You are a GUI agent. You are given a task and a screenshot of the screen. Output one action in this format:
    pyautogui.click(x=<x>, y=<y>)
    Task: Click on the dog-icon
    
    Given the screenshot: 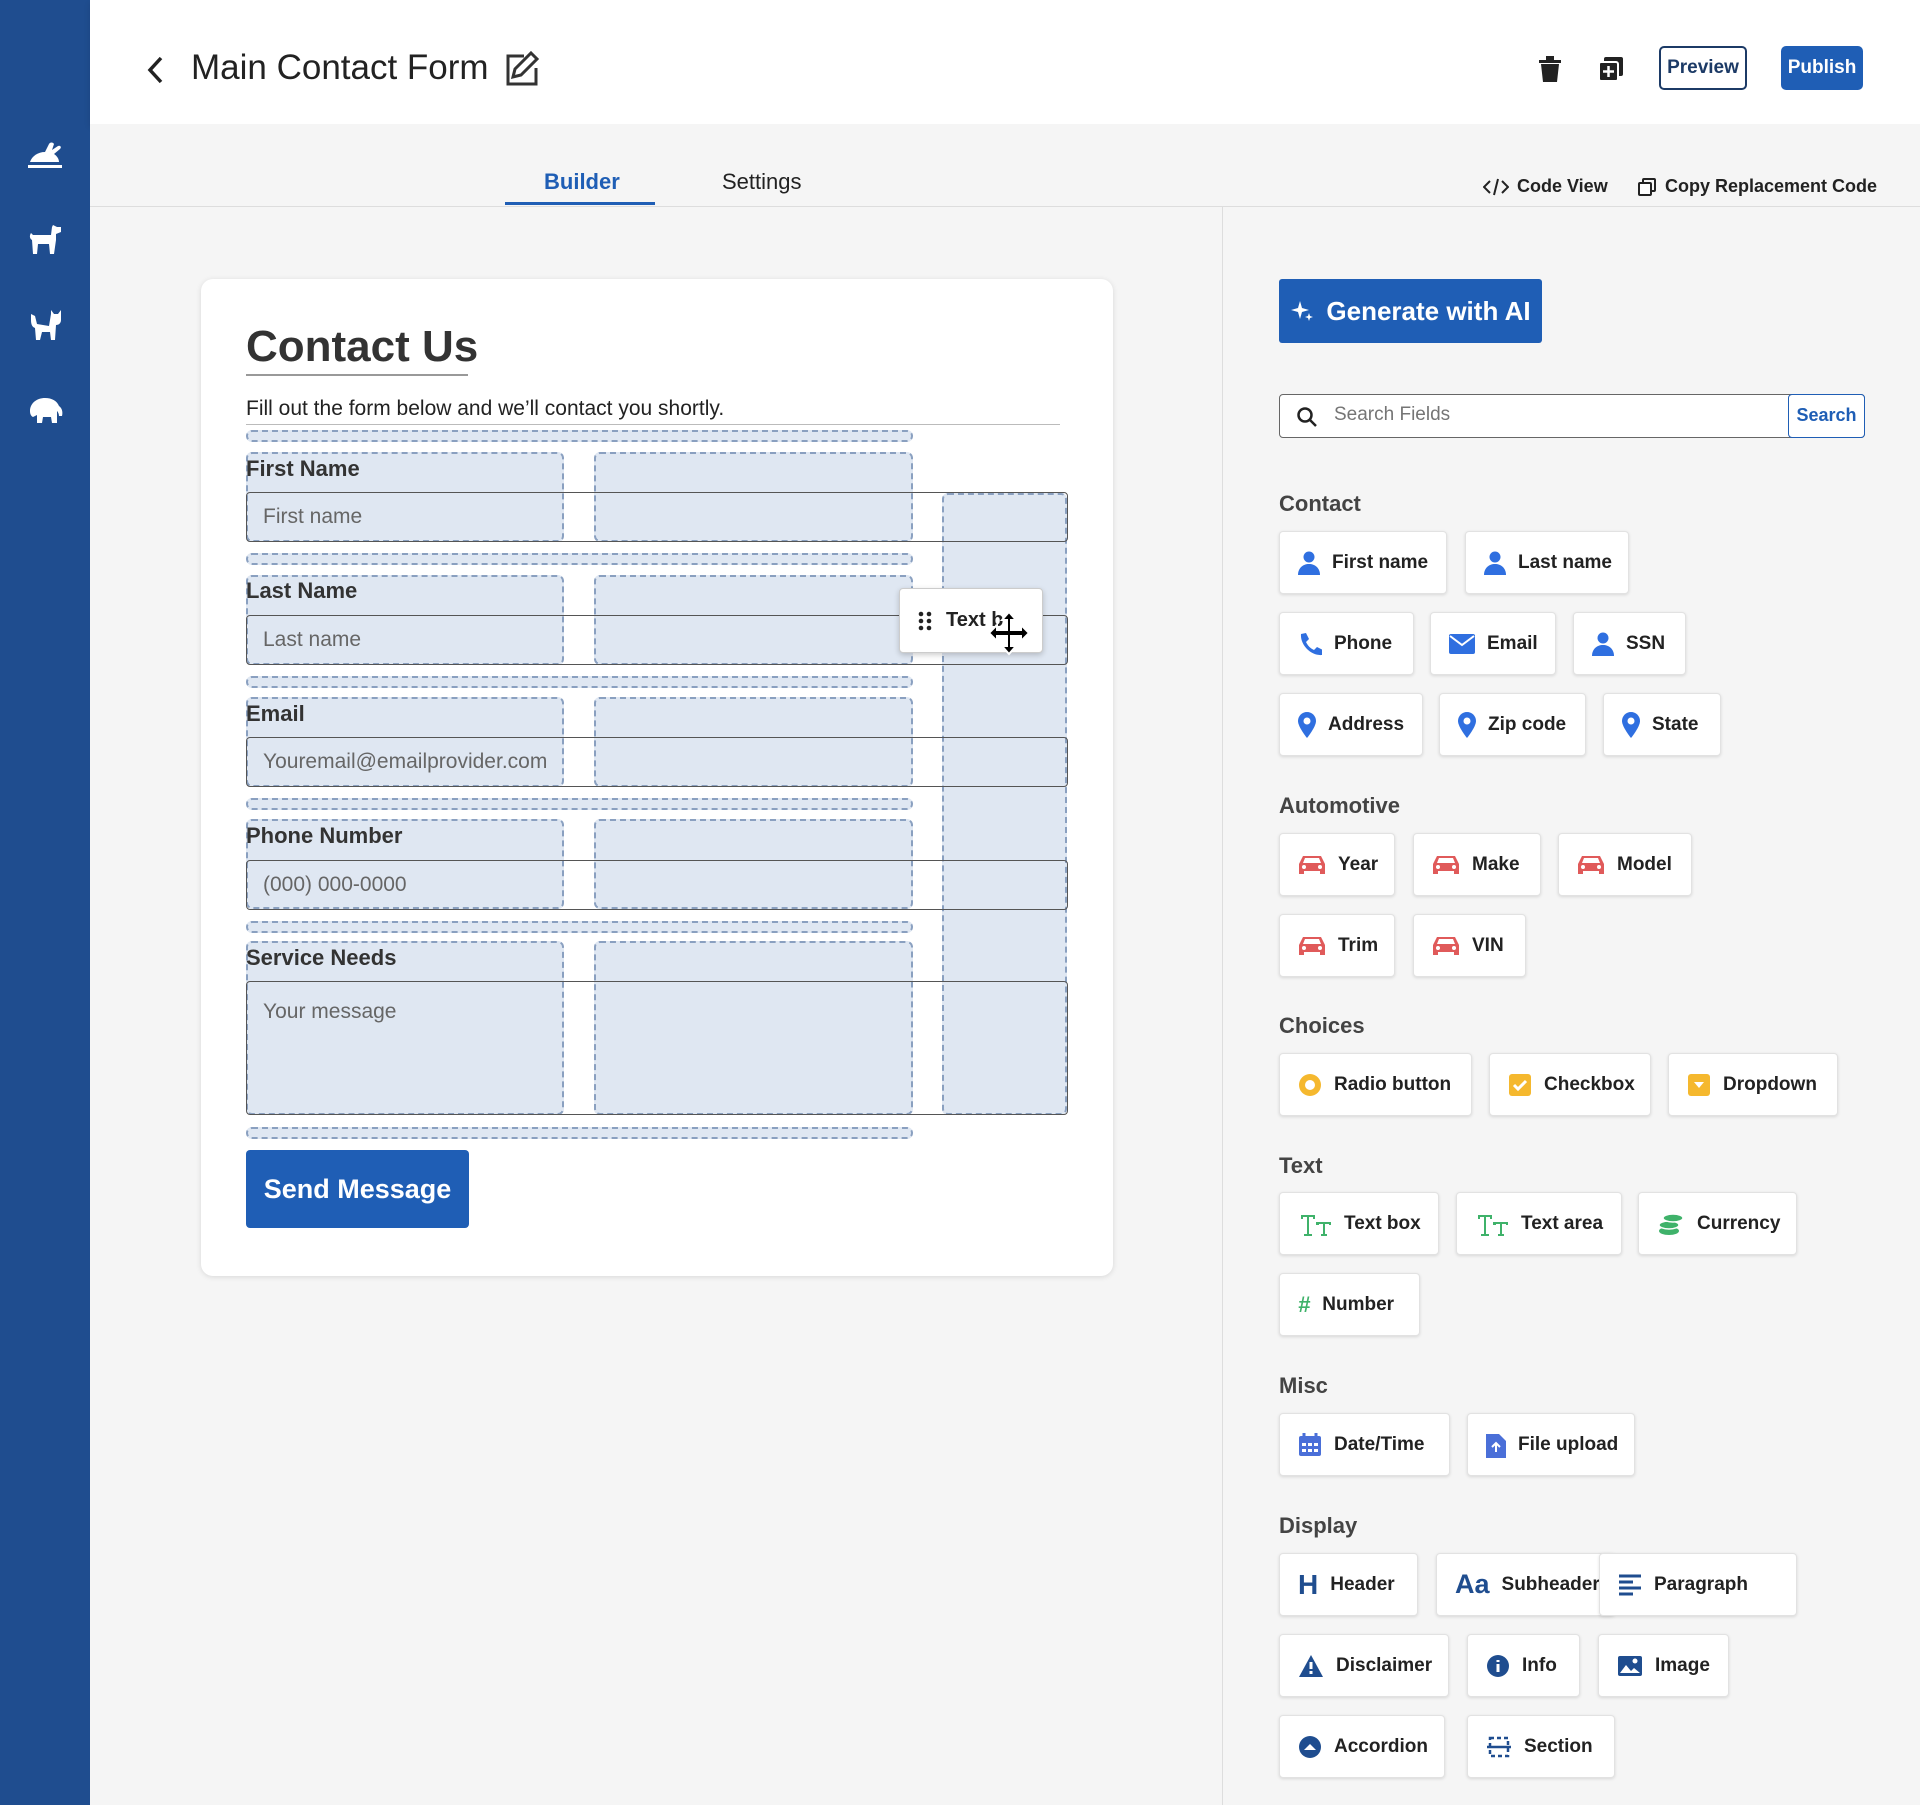 What is the action you would take?
    pyautogui.click(x=45, y=239)
    